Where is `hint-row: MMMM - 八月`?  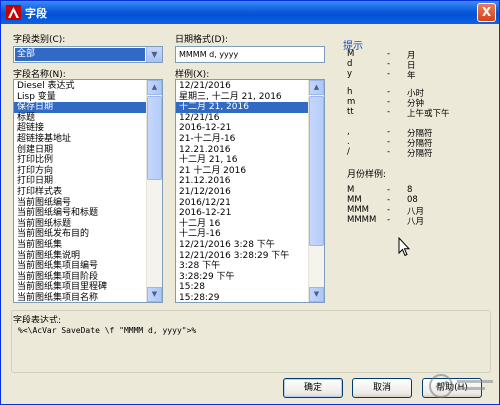 hint-row: MMMM - 八月 is located at coordinates (417, 221).